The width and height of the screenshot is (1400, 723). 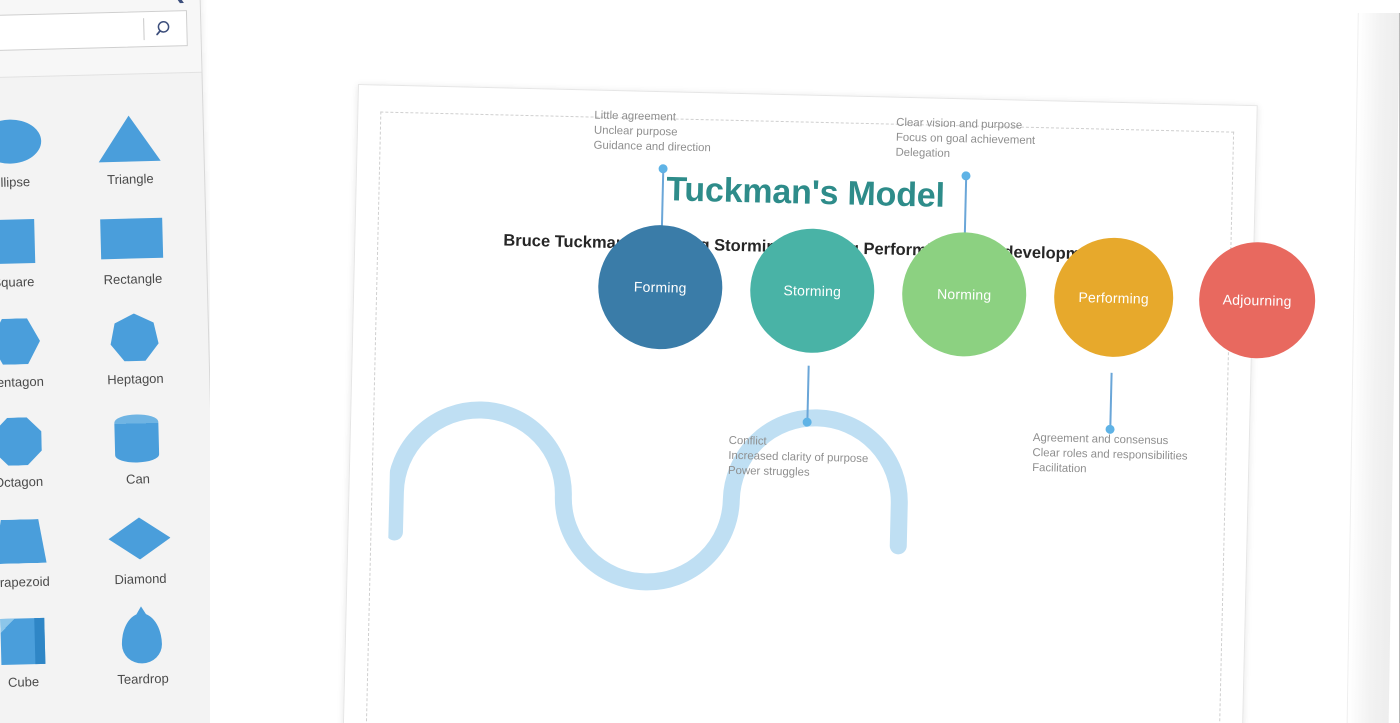 I want to click on connector-storming, so click(x=807, y=396).